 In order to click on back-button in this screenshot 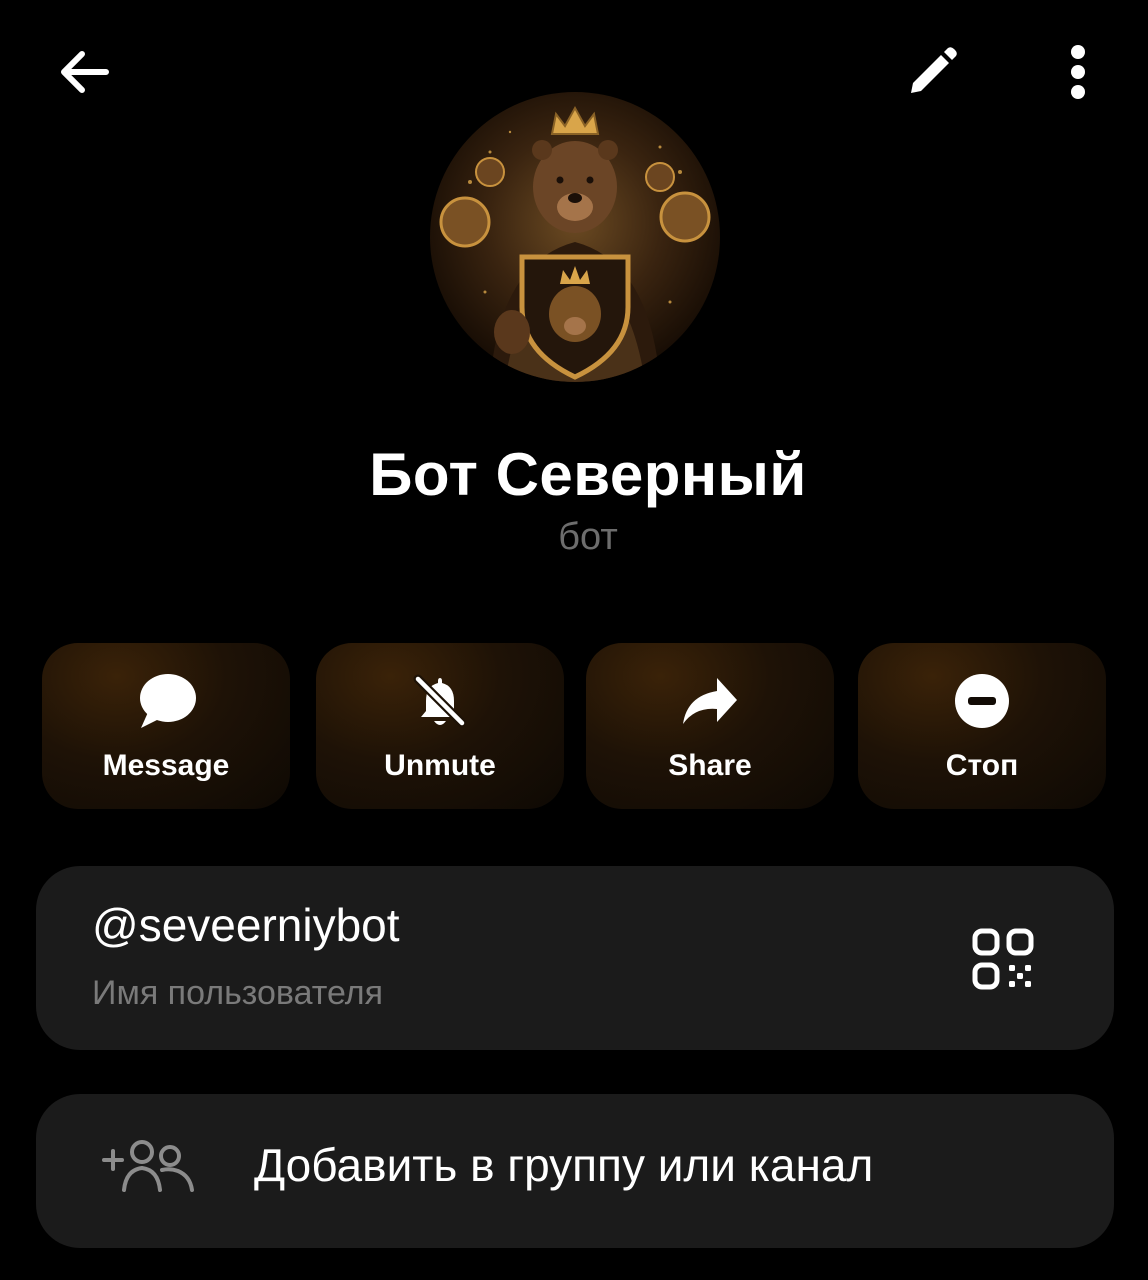, I will do `click(84, 72)`.